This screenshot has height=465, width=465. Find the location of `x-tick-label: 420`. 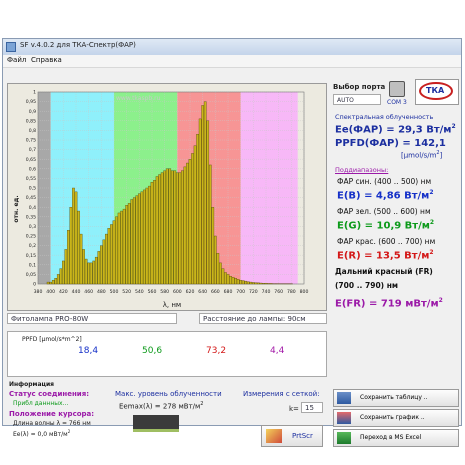

x-tick-label: 420 is located at coordinates (63, 292).